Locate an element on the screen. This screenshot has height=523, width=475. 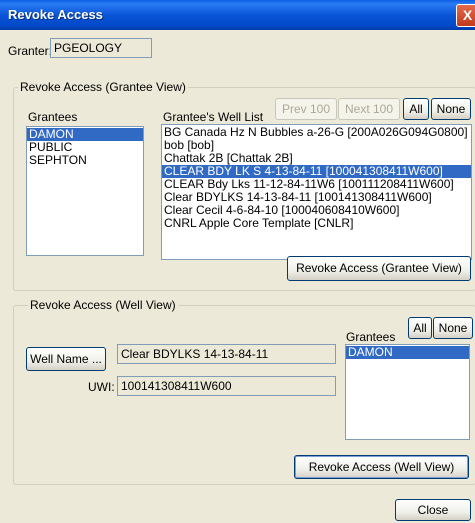
prev-100-button: Prev 100 is located at coordinates (306, 109).